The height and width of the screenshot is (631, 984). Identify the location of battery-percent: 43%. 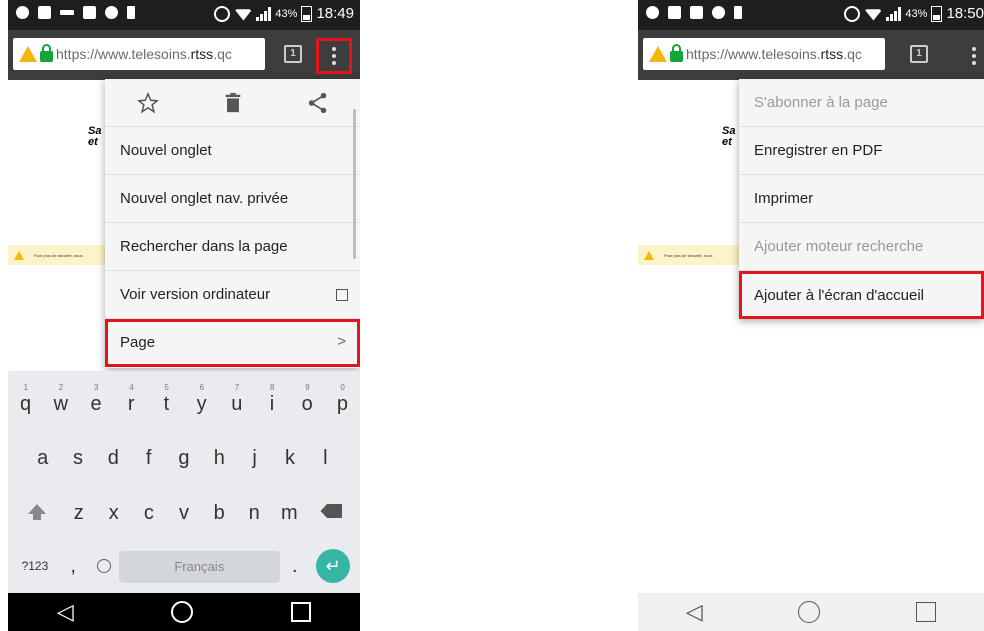
(916, 13).